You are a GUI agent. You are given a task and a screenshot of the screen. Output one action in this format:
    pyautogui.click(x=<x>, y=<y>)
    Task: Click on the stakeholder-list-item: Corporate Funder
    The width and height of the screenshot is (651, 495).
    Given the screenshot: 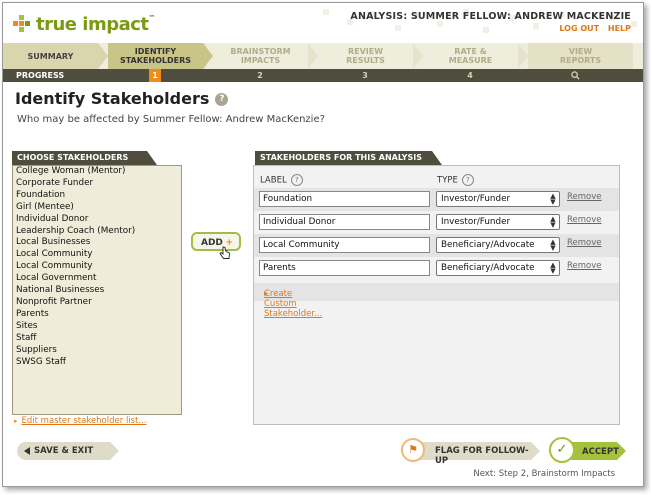 What is the action you would take?
    pyautogui.click(x=97, y=184)
    